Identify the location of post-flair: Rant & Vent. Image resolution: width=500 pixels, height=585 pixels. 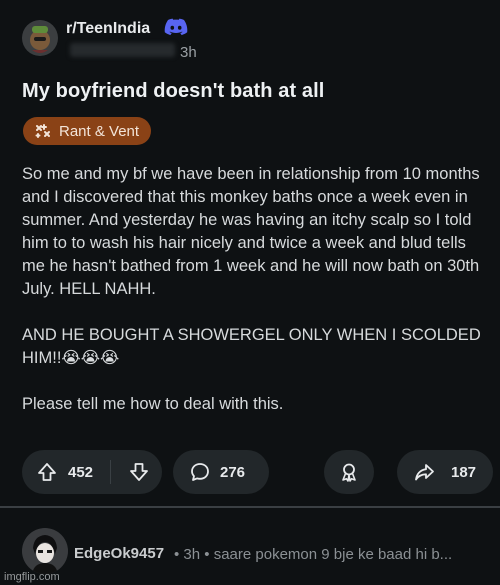
(87, 131).